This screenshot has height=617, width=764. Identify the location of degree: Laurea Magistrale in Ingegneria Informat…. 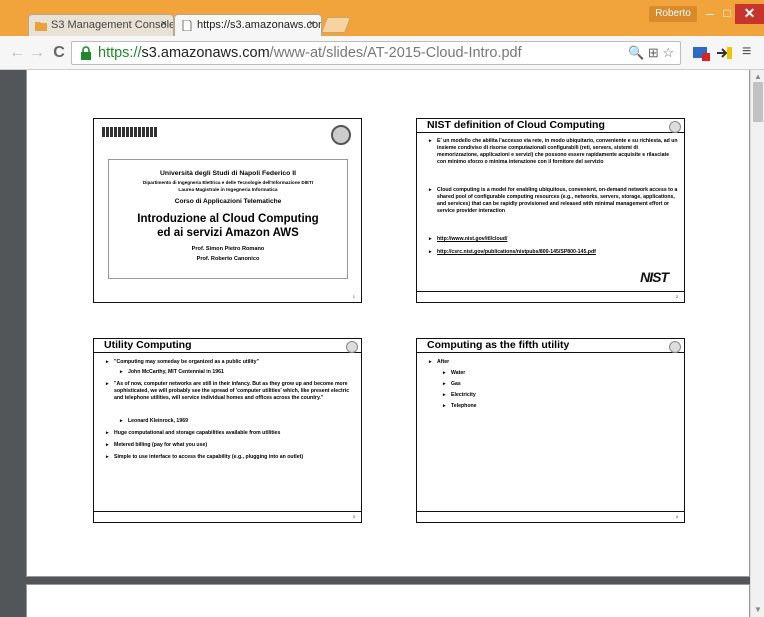
(228, 190).